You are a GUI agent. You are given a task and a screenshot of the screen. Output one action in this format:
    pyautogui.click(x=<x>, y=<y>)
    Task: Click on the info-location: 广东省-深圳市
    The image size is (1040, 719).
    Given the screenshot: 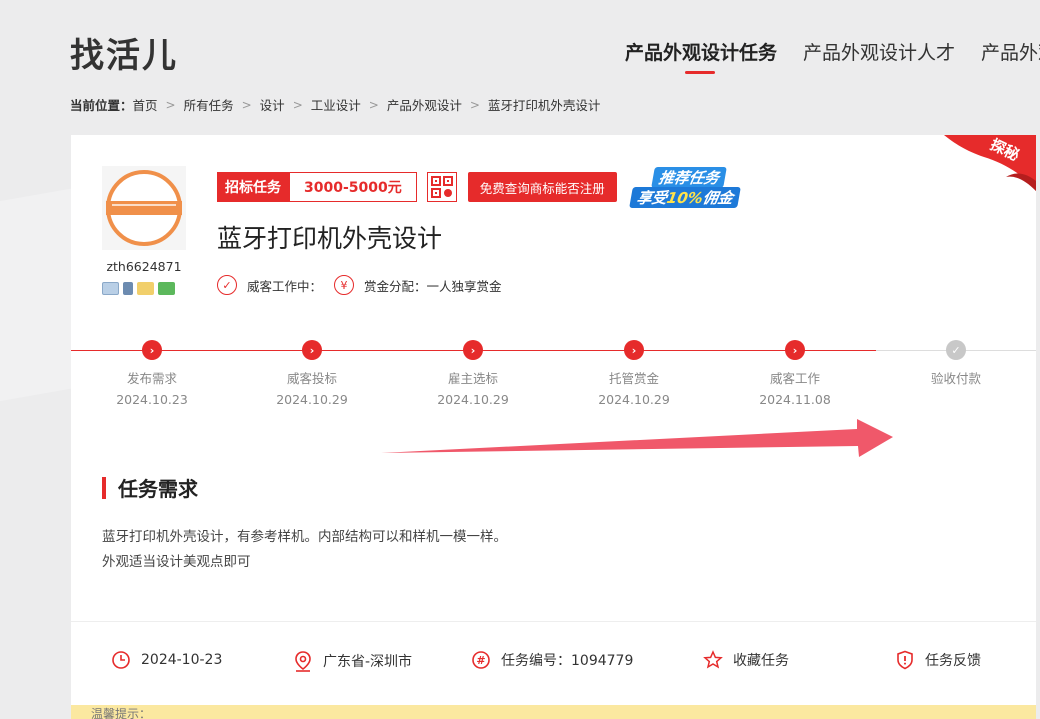 What is the action you would take?
    pyautogui.click(x=352, y=661)
    